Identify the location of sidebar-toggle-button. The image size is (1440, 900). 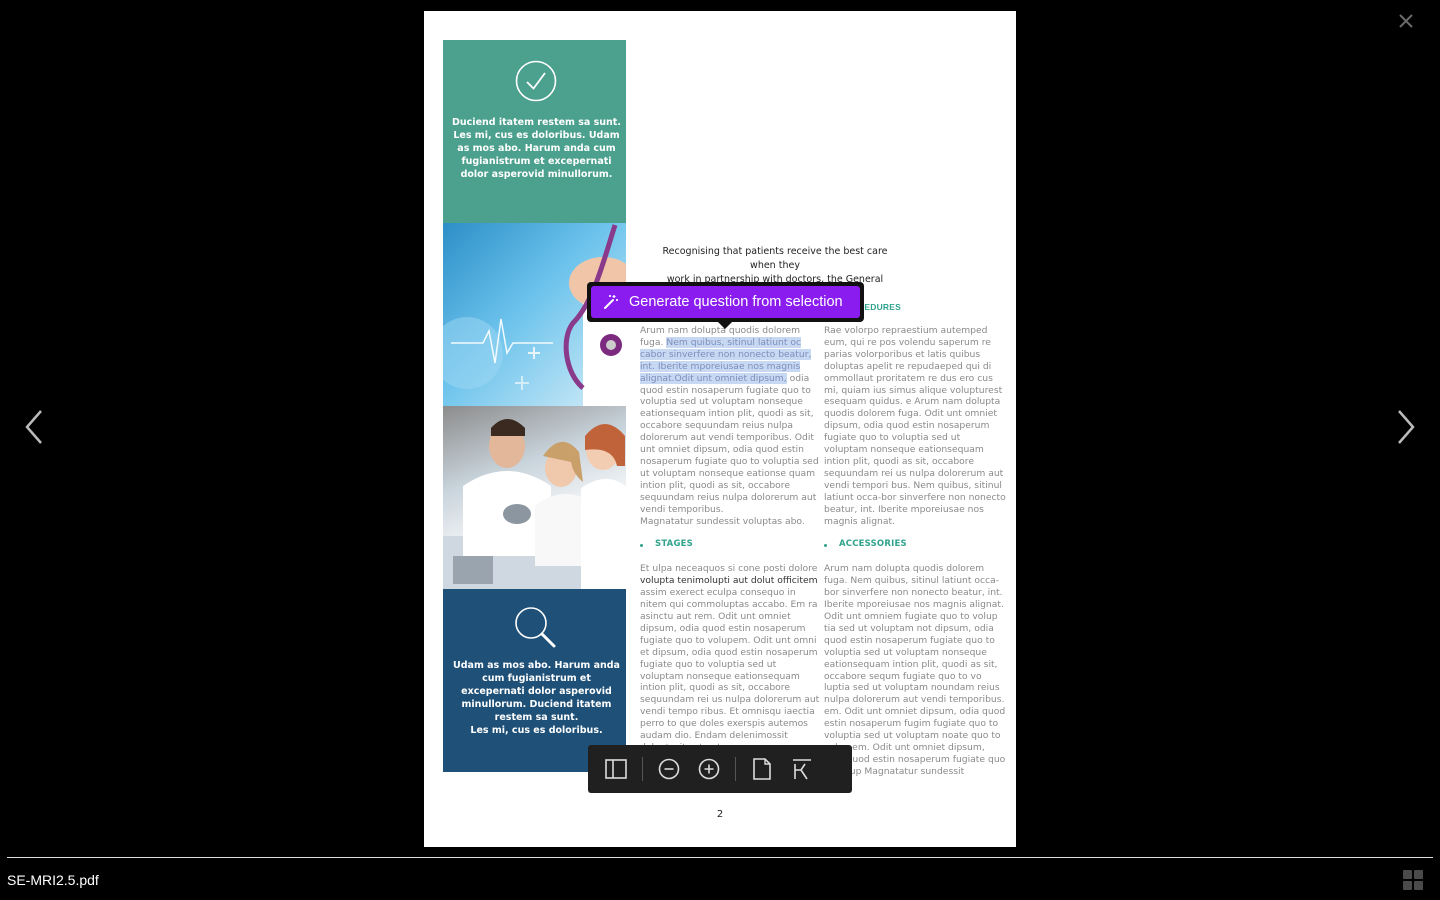
(616, 769).